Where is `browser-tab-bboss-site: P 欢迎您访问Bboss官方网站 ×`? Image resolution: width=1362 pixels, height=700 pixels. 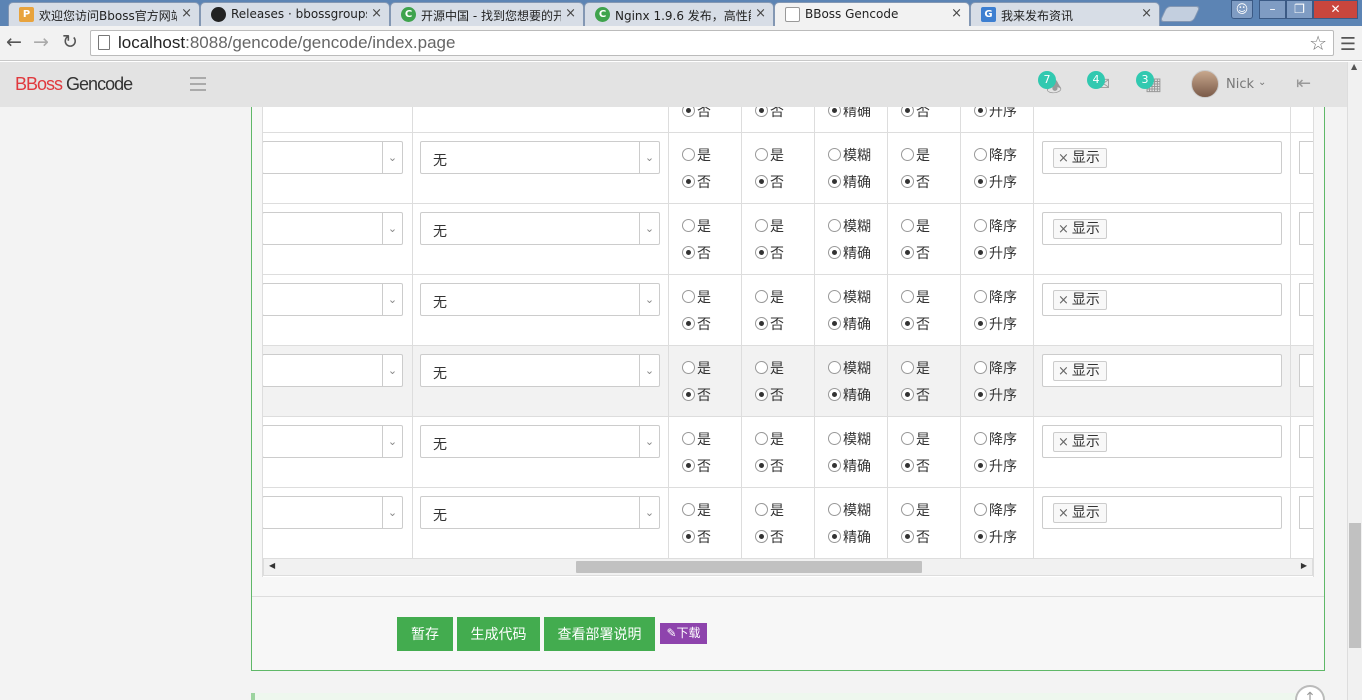
browser-tab-bboss-site: P 欢迎您访问Bboss官方网站 × is located at coordinates (104, 14).